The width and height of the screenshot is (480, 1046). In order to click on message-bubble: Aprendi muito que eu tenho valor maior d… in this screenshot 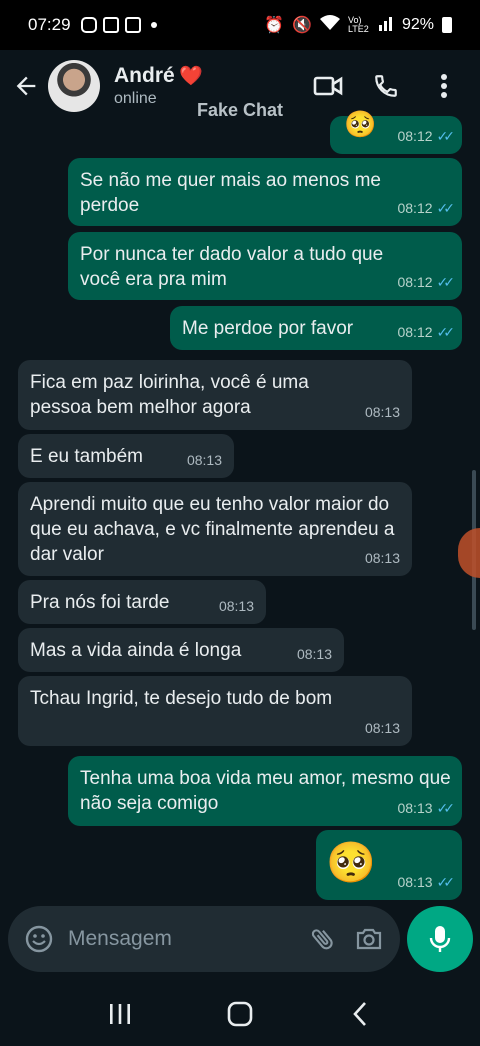, I will do `click(215, 529)`.